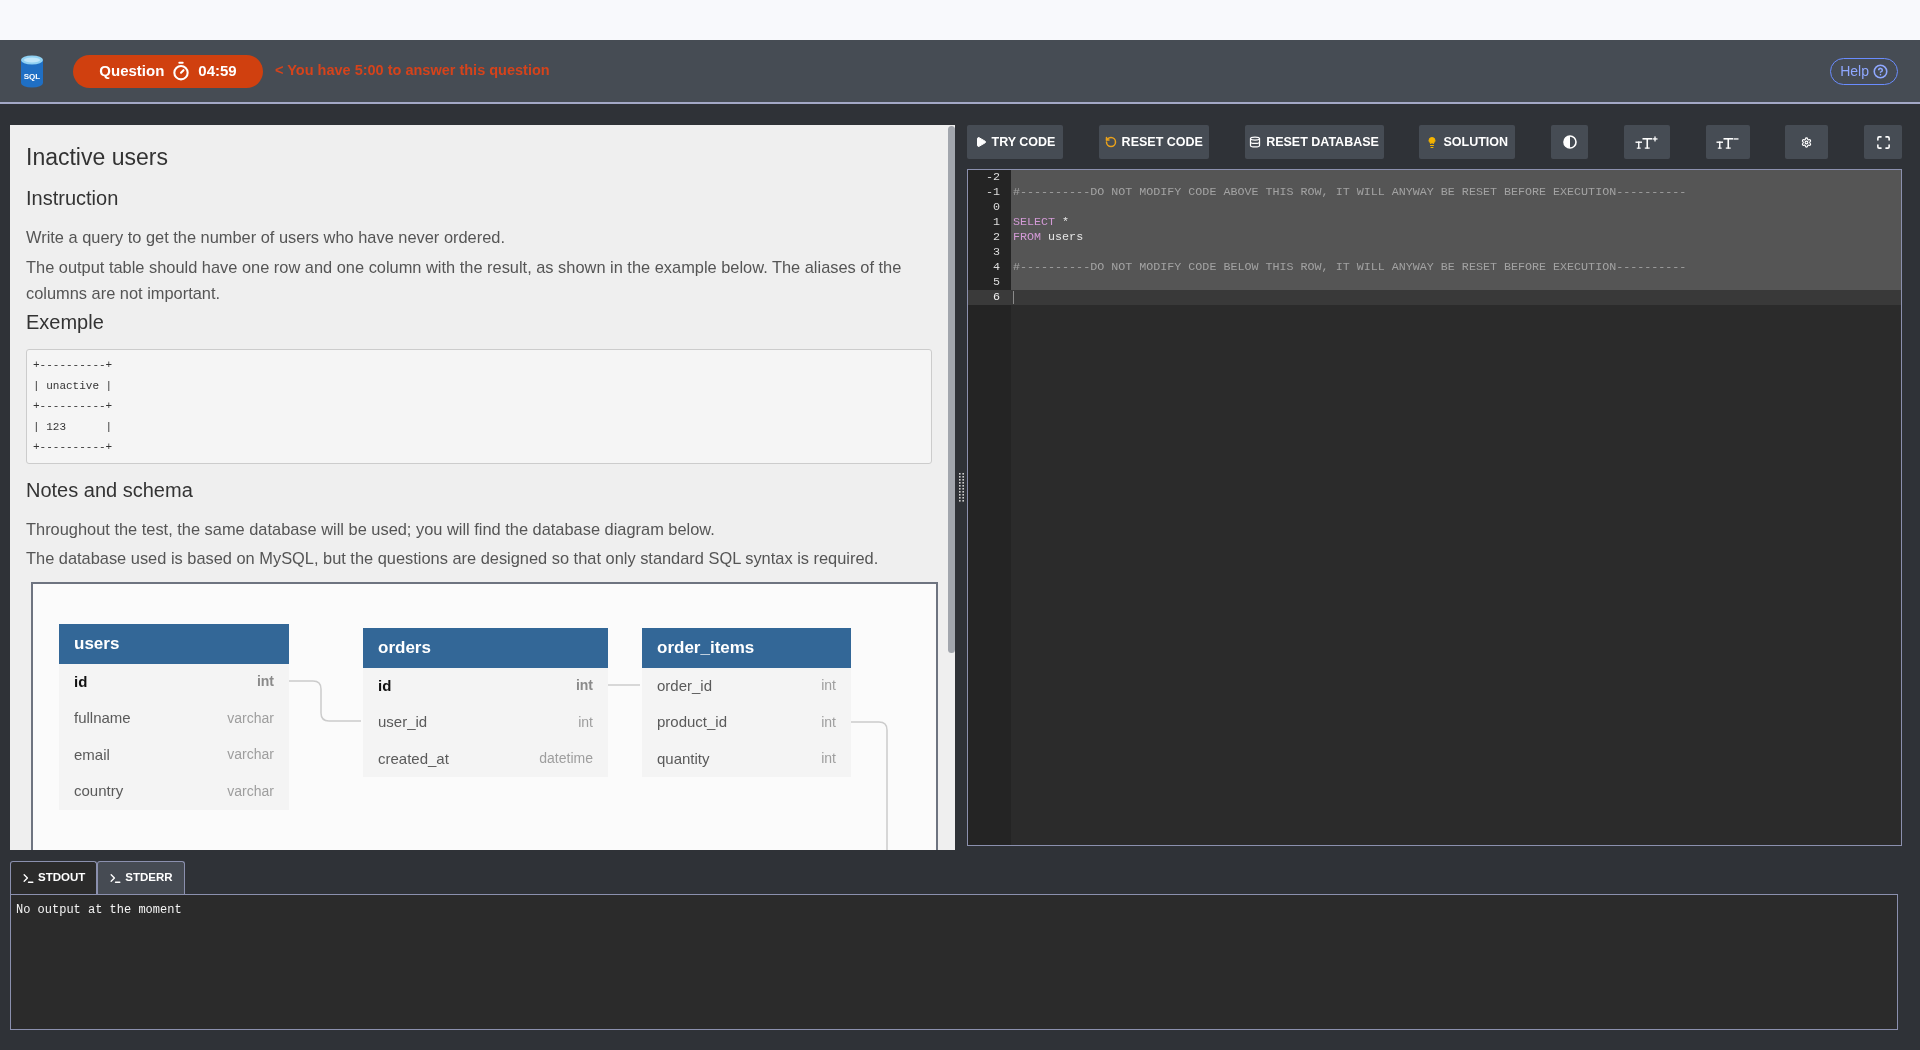 The width and height of the screenshot is (1920, 1050). I want to click on increase-font-size-button, so click(1646, 142).